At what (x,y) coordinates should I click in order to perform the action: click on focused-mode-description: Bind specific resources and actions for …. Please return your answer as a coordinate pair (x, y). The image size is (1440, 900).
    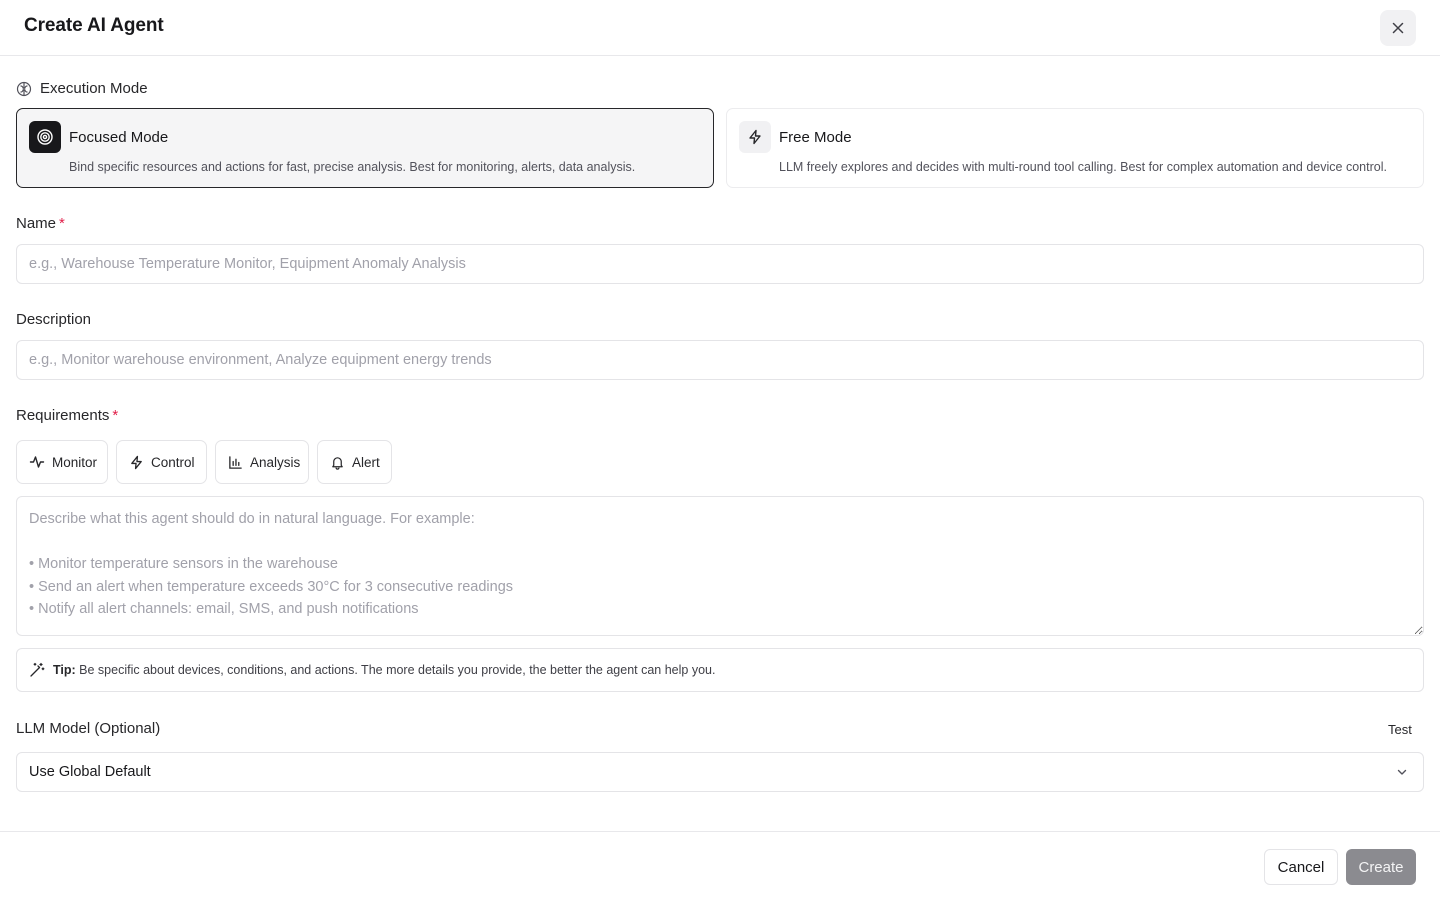
    Looking at the image, I should click on (352, 167).